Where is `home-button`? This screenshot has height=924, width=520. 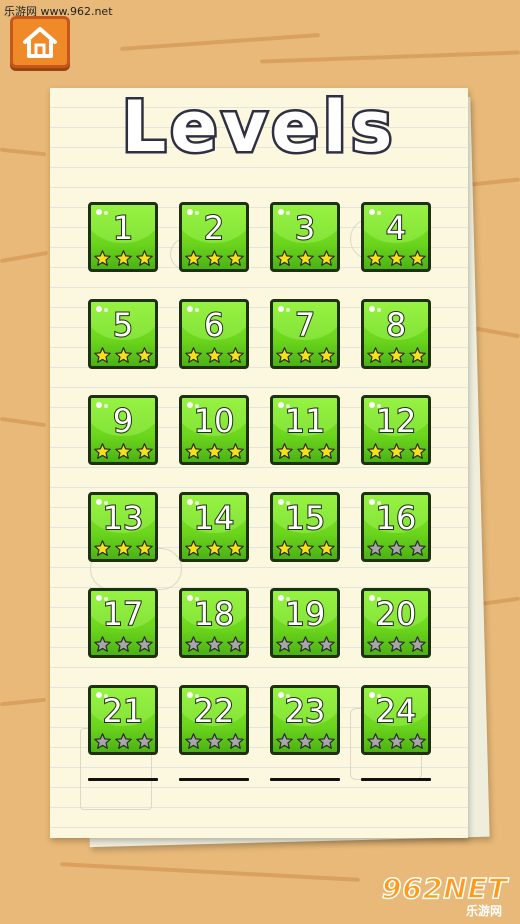
home-button is located at coordinates (40, 42).